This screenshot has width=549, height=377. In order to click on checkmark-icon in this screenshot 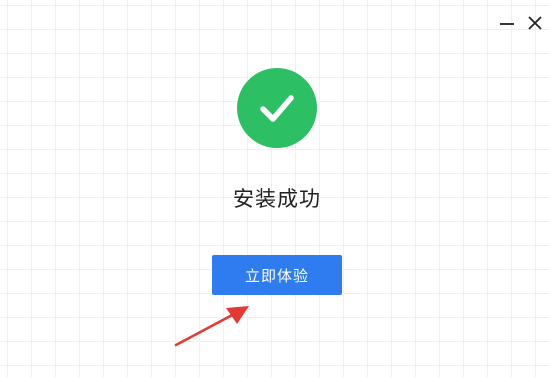, I will do `click(277, 108)`.